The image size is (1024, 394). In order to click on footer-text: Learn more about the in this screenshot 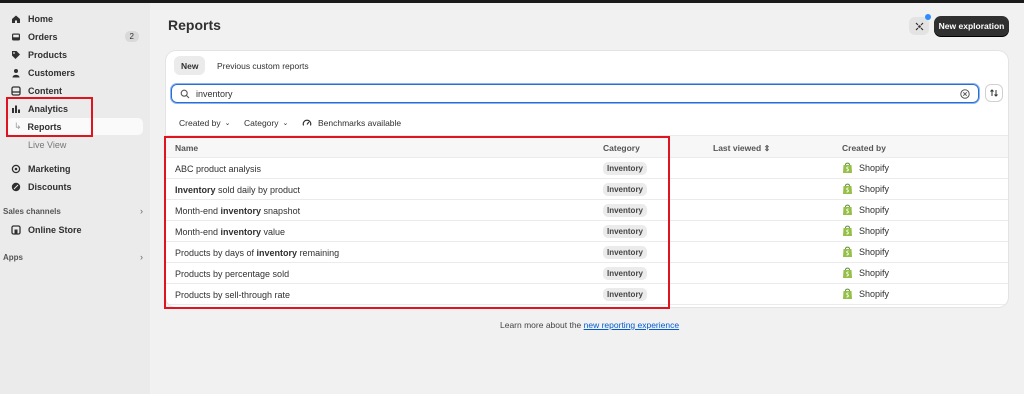, I will do `click(542, 325)`.